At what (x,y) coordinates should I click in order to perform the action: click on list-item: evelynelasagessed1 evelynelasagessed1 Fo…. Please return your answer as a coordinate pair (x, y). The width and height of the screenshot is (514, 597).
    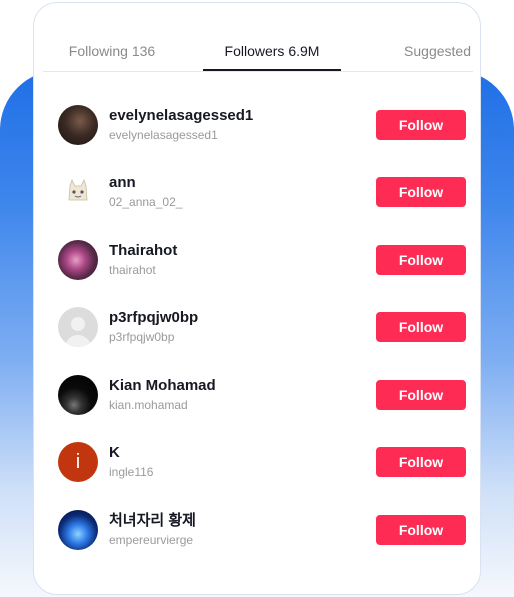
    Looking at the image, I should click on (262, 125).